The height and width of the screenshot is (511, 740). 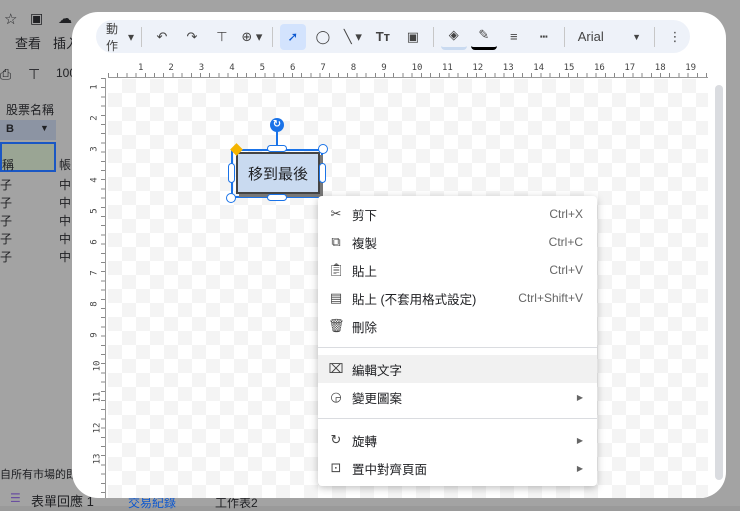 I want to click on menu-item-center-on-page: ⊡ 置中對齊頁面 ▶, so click(x=457, y=468).